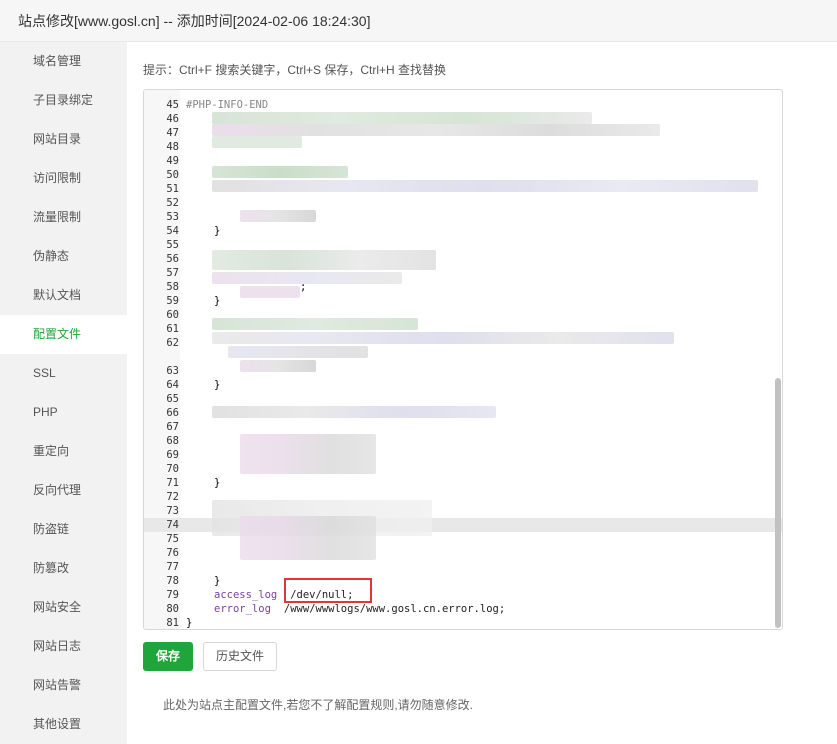  What do you see at coordinates (172, 119) in the screenshot?
I see `line-number: 46` at bounding box center [172, 119].